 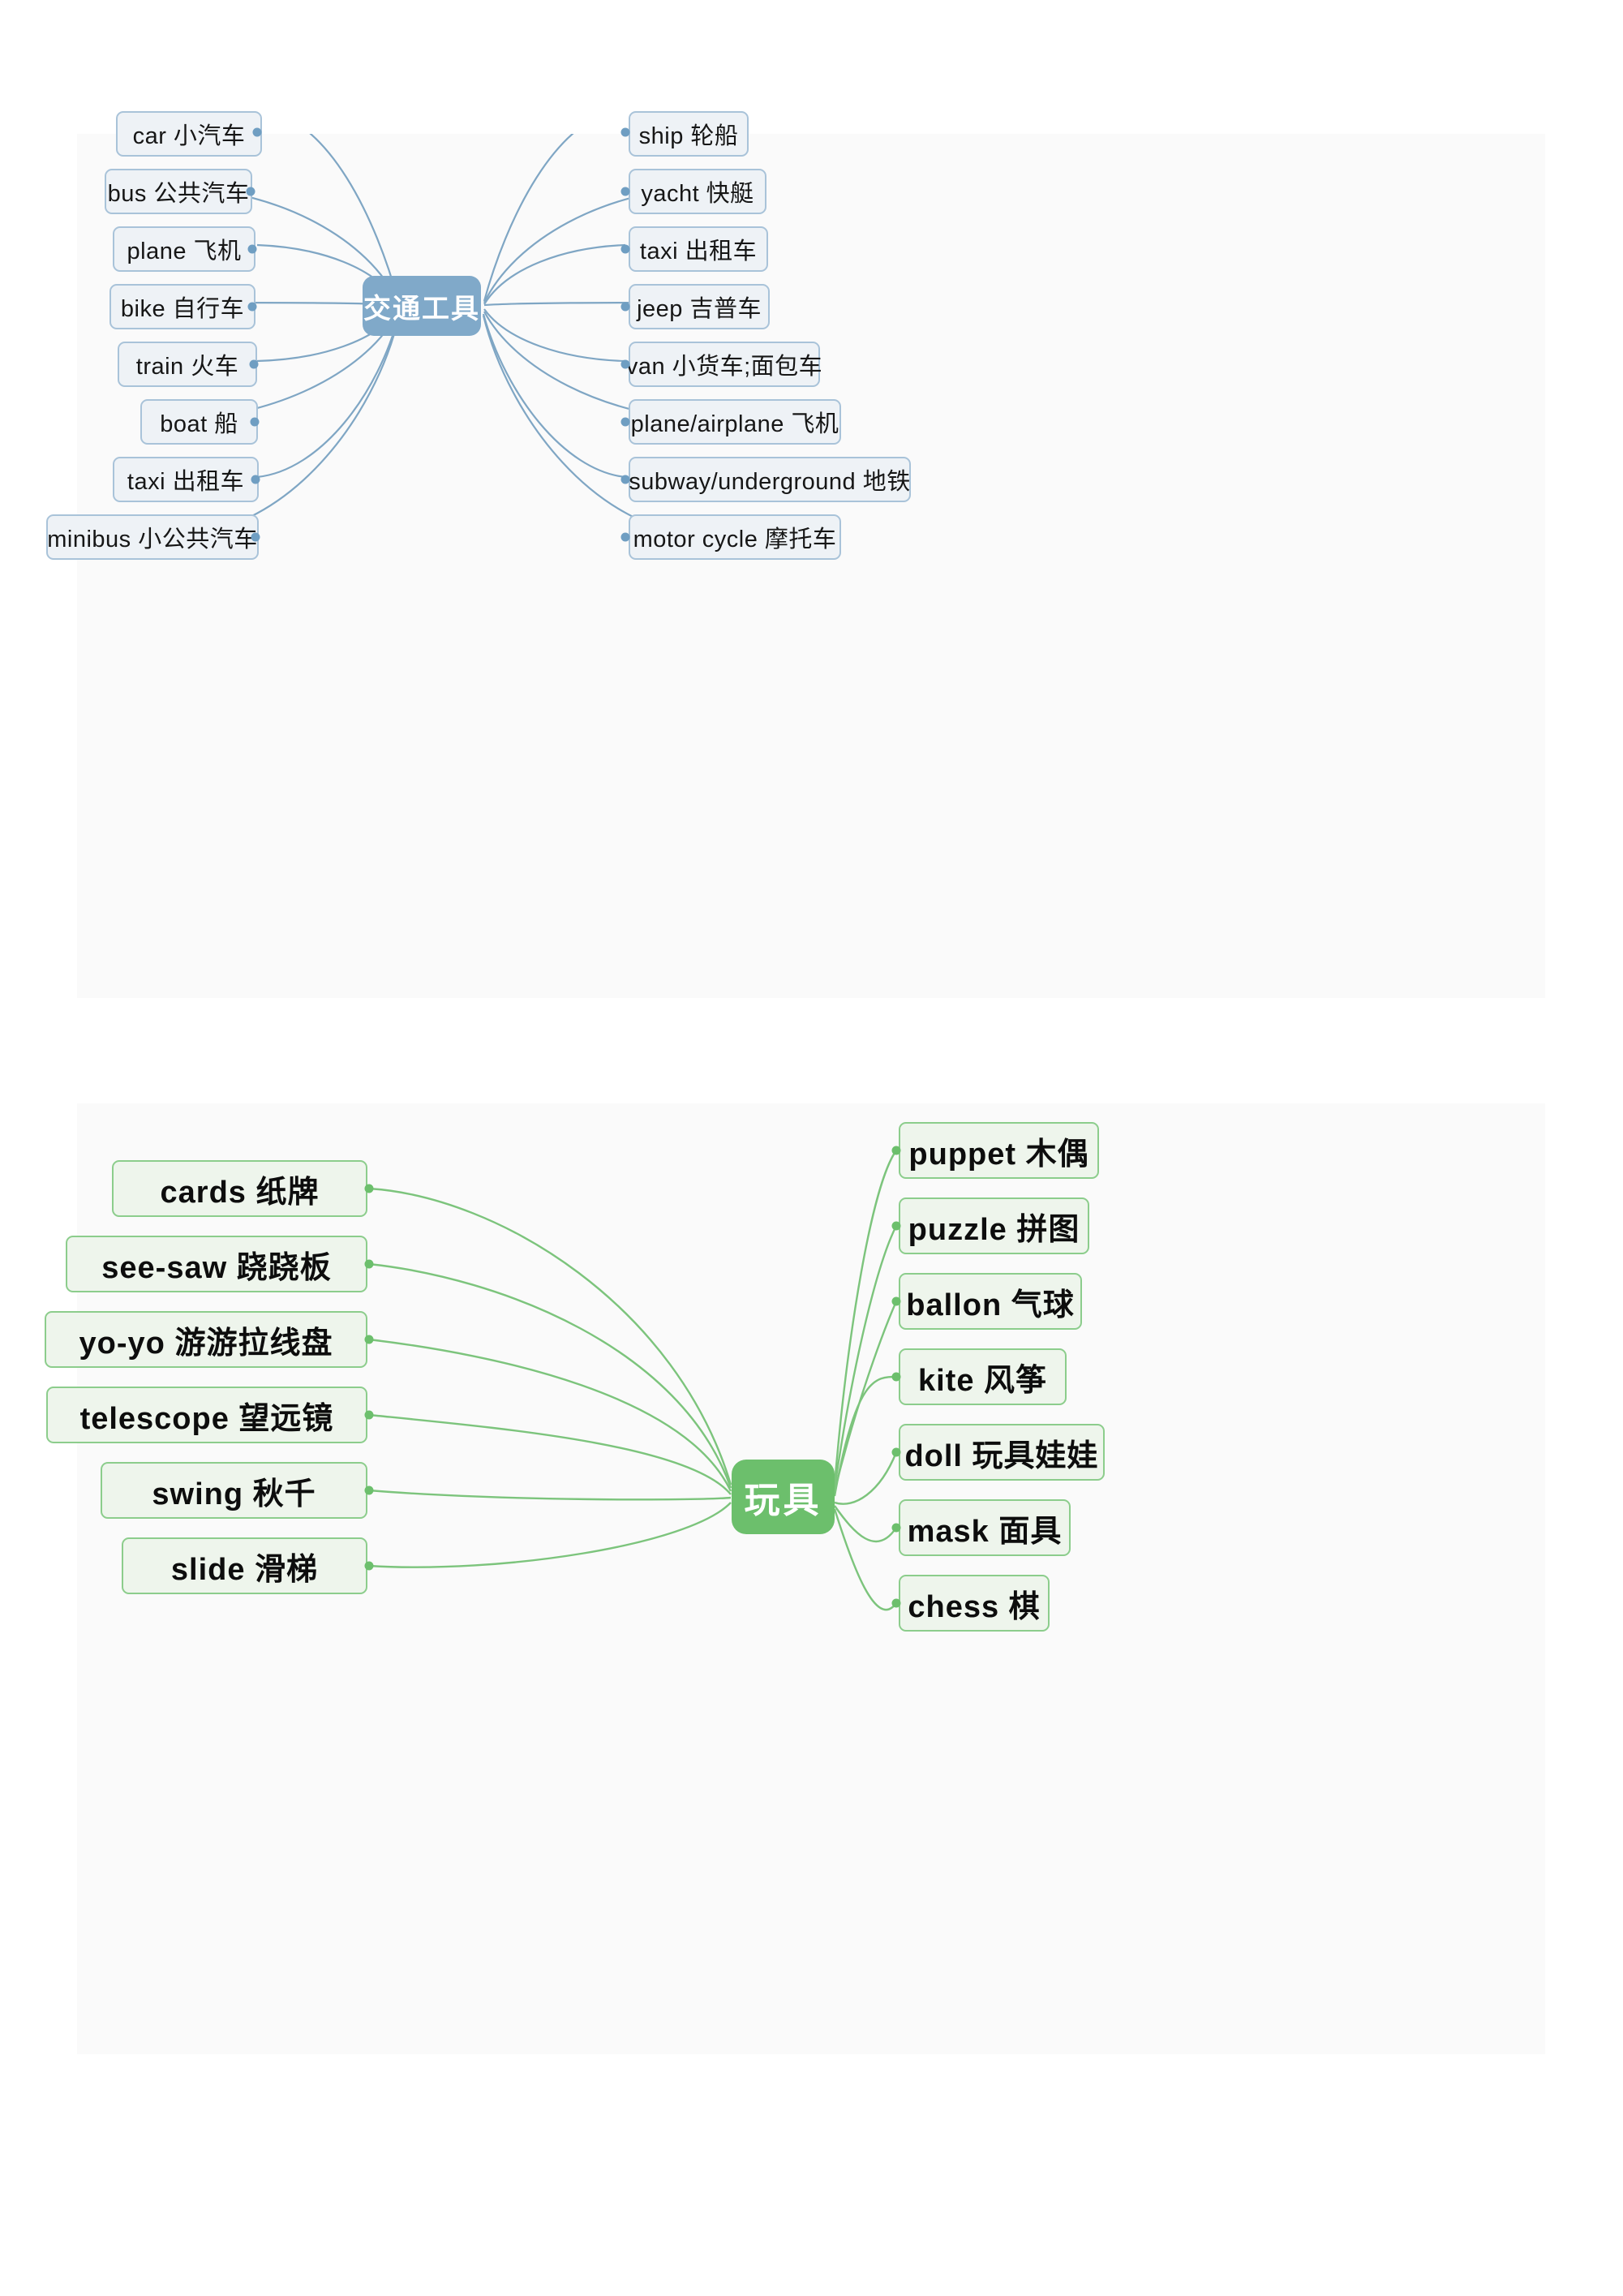 What do you see at coordinates (974, 1603) in the screenshot?
I see `toys-right-node-7: chess 棋` at bounding box center [974, 1603].